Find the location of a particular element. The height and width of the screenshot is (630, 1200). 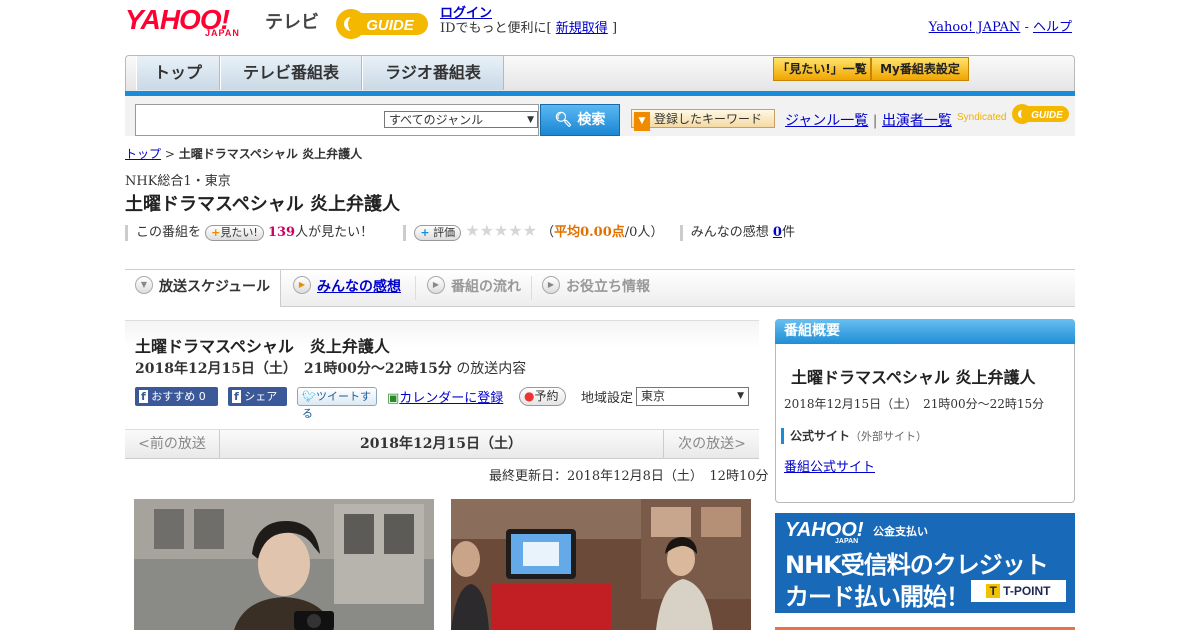

cast-list-link: 出演者一覧 is located at coordinates (917, 121).